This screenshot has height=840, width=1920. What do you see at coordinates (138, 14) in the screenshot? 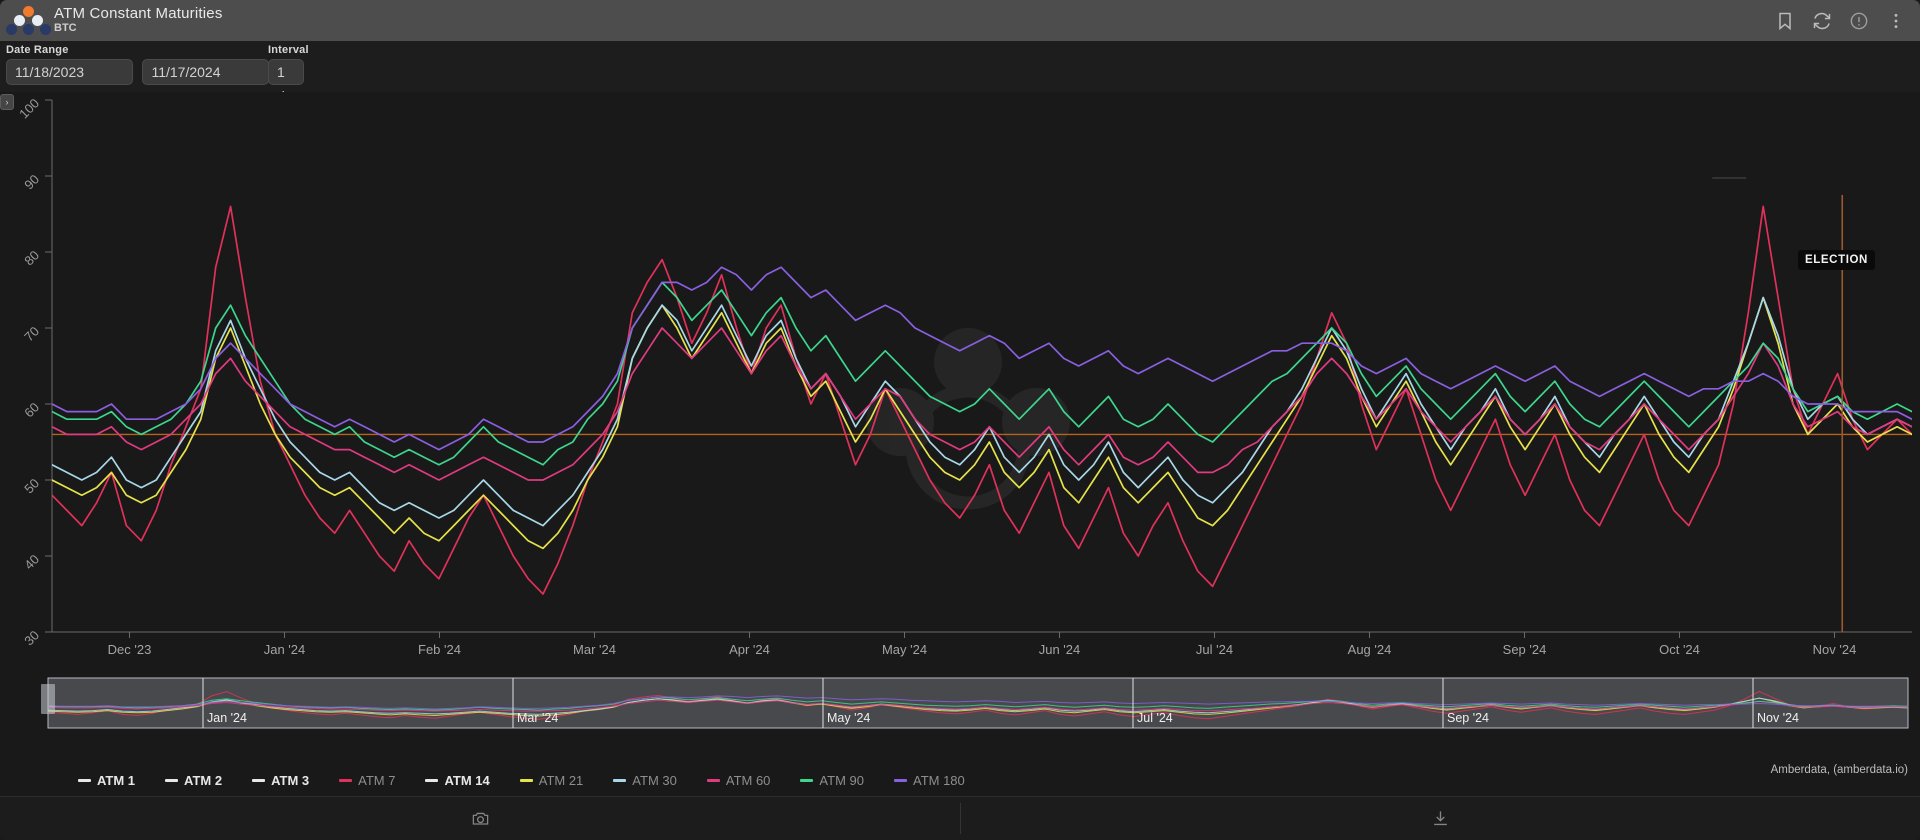
I see `page-title: ATM Constant Maturities` at bounding box center [138, 14].